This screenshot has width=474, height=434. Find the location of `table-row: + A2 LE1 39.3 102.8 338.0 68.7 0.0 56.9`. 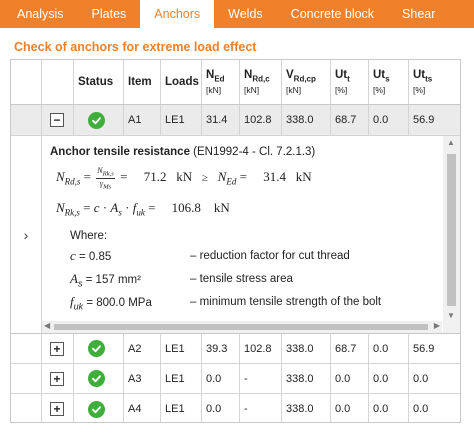

table-row: + A2 LE1 39.3 102.8 338.0 68.7 0.0 56.9 is located at coordinates (235, 349).